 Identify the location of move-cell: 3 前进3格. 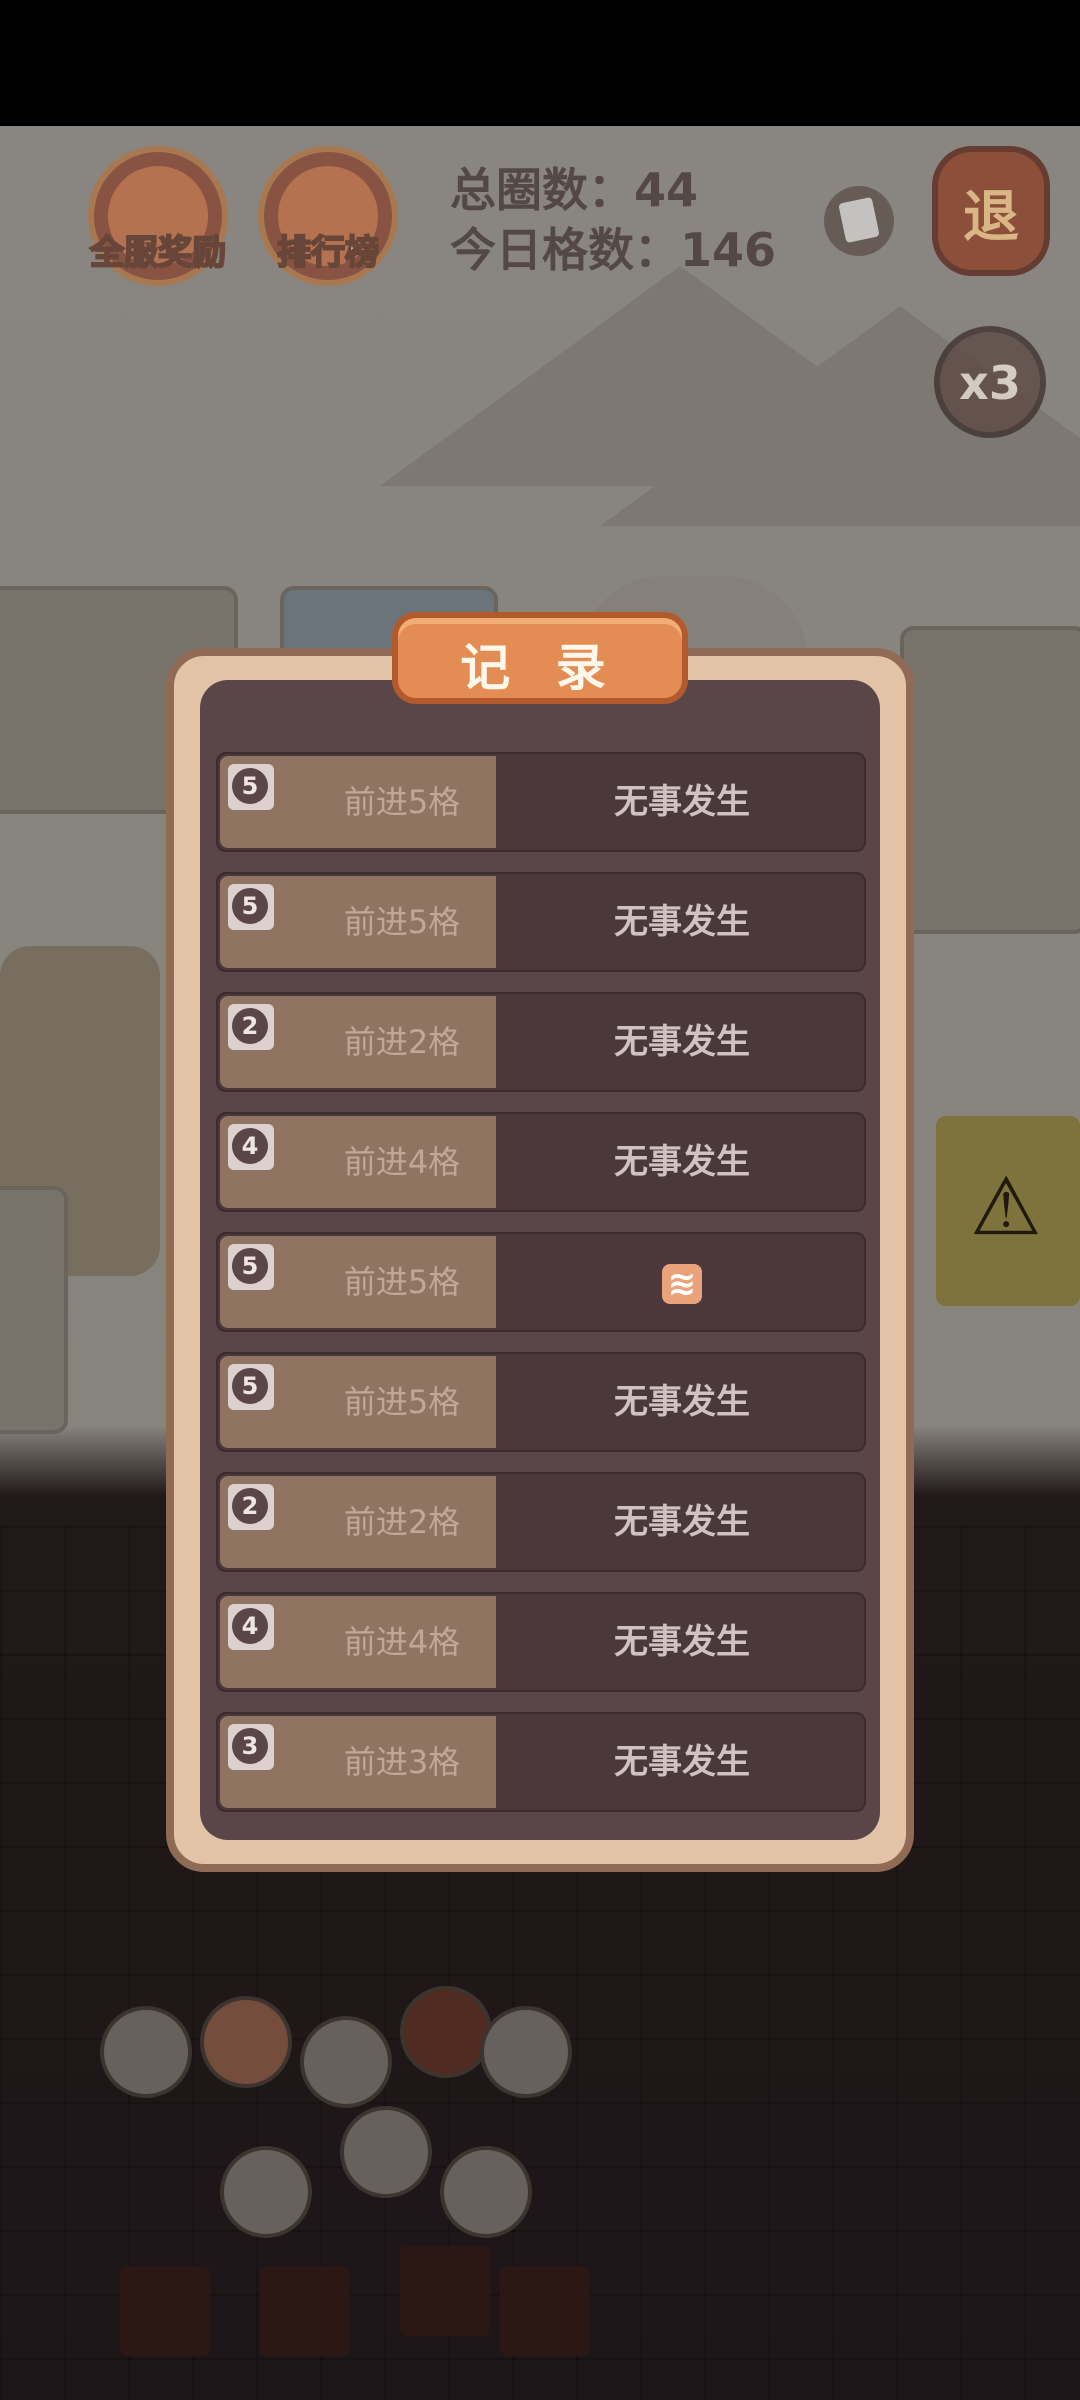
(358, 1762).